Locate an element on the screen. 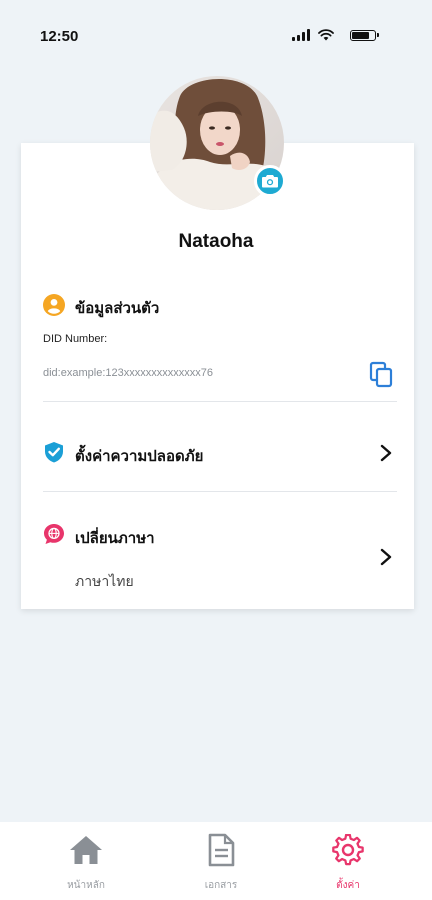 The width and height of the screenshot is (432, 900). change-photo-button is located at coordinates (270, 181).